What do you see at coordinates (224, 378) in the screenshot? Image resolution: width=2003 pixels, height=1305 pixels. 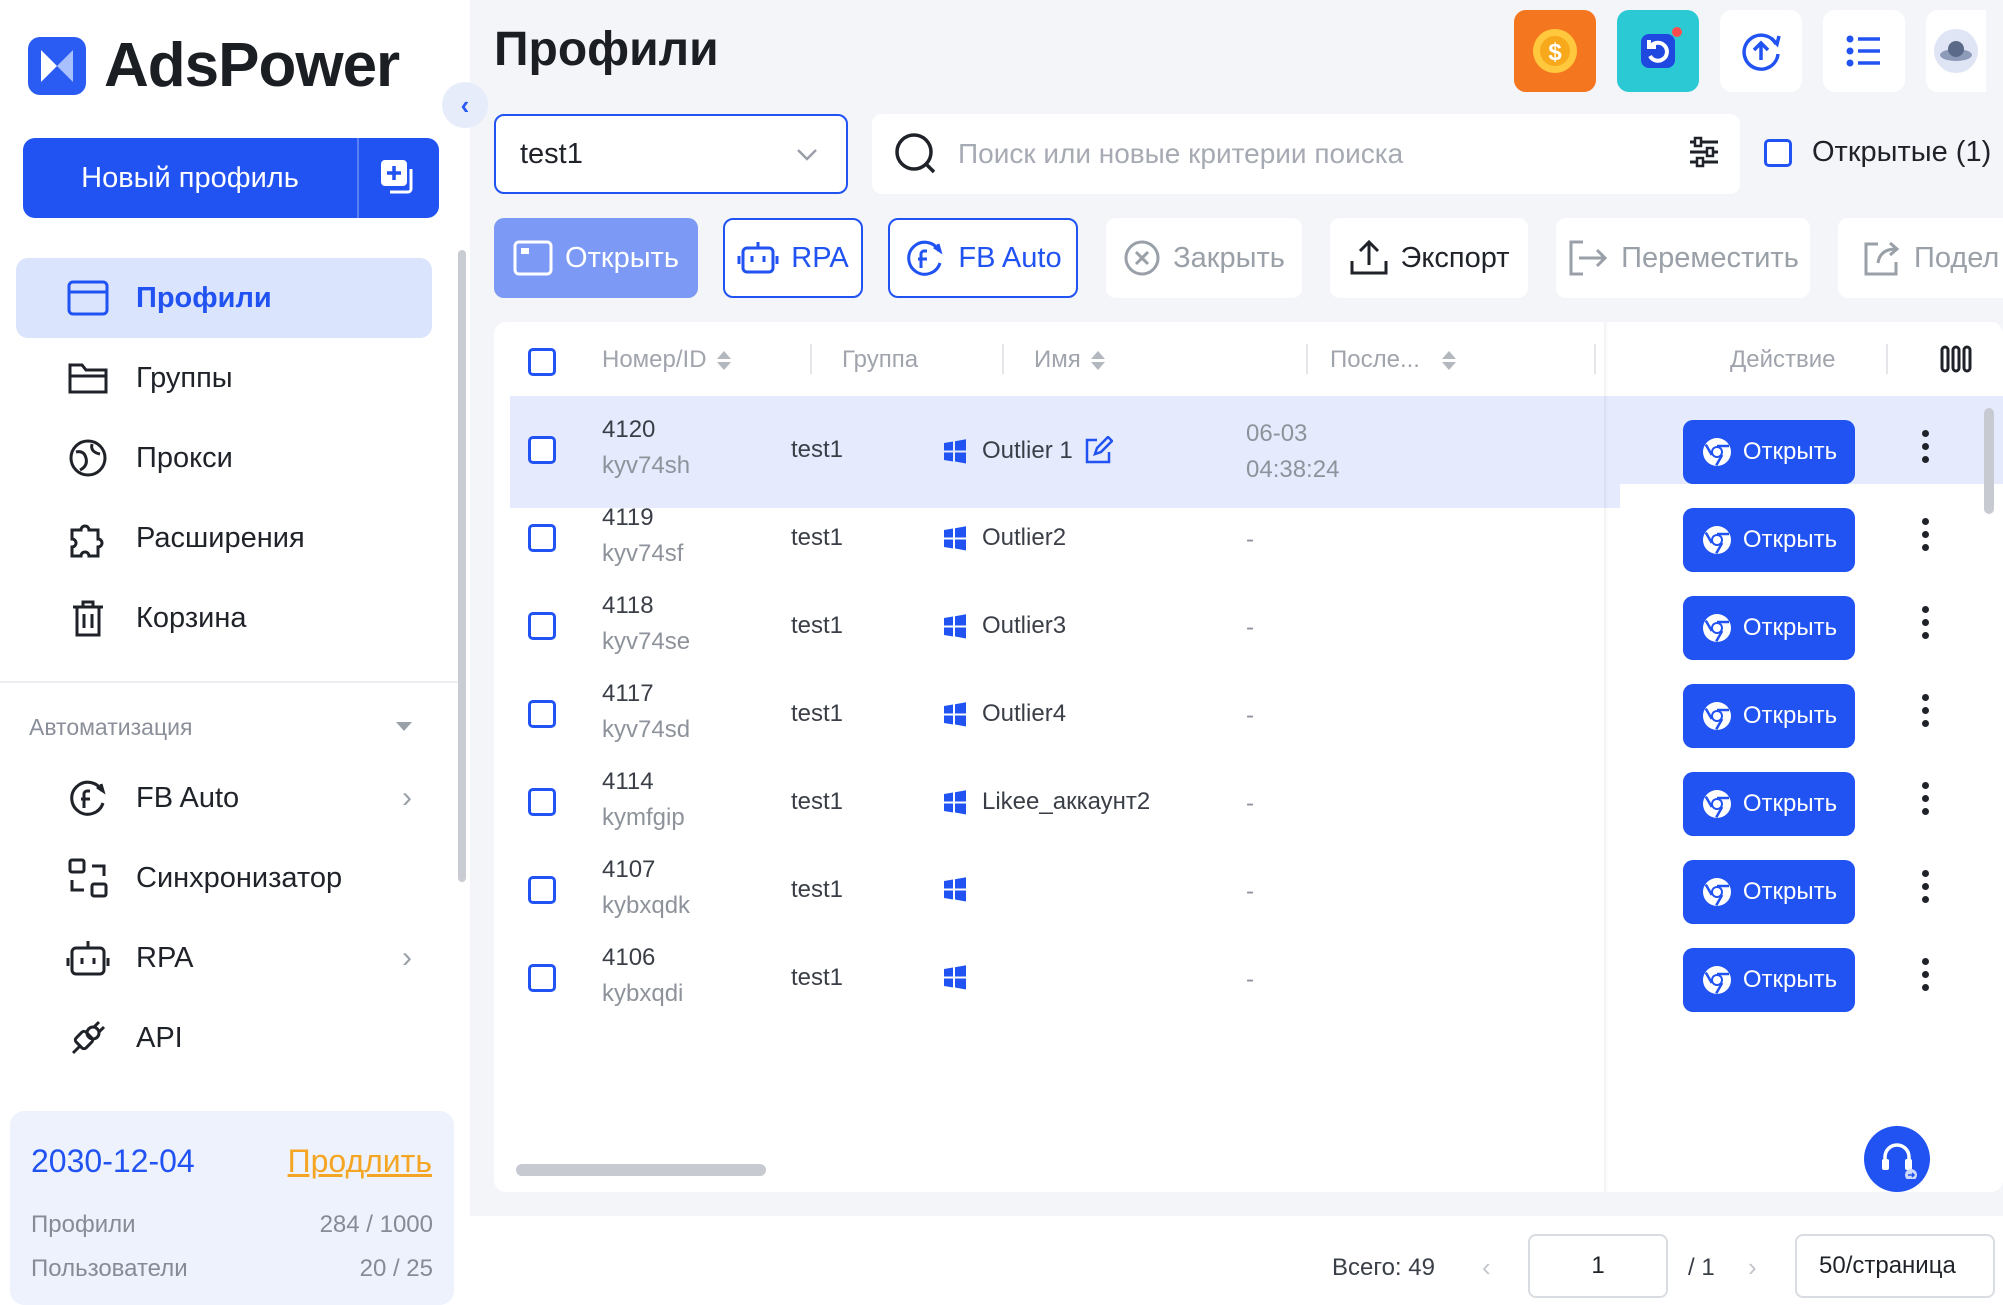 I see `sidebar-item-groups: Группы` at bounding box center [224, 378].